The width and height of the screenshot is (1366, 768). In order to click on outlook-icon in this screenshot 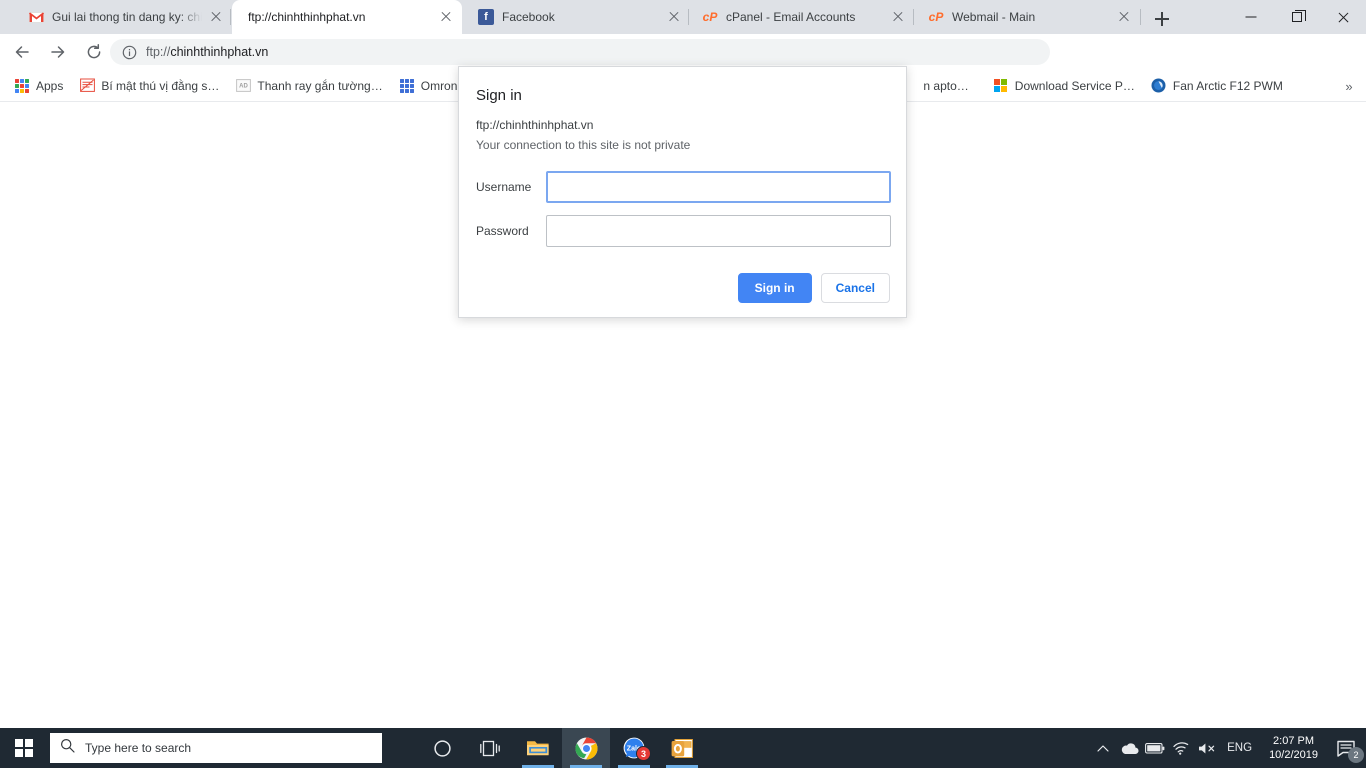, I will do `click(682, 748)`.